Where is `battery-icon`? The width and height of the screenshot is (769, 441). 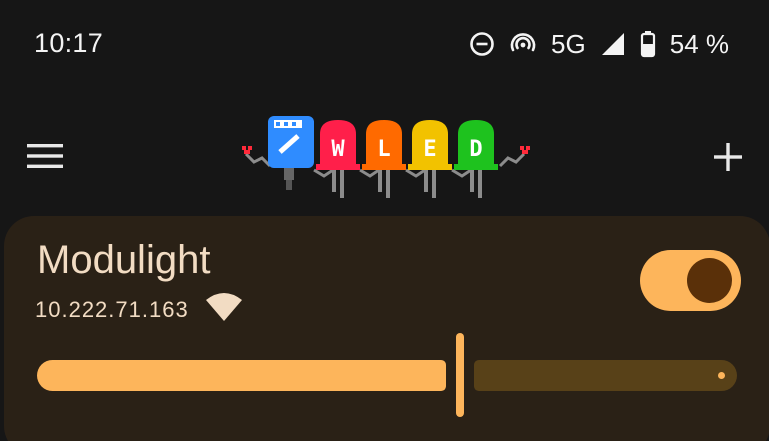 battery-icon is located at coordinates (648, 44).